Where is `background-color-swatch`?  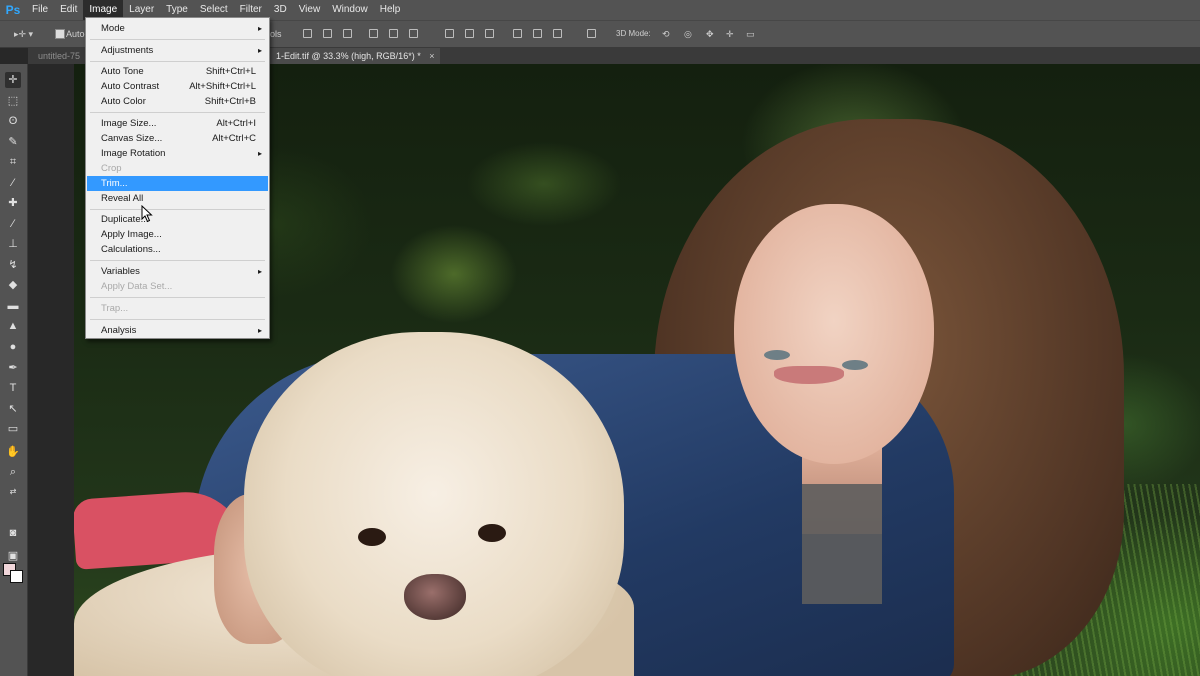 background-color-swatch is located at coordinates (16, 576).